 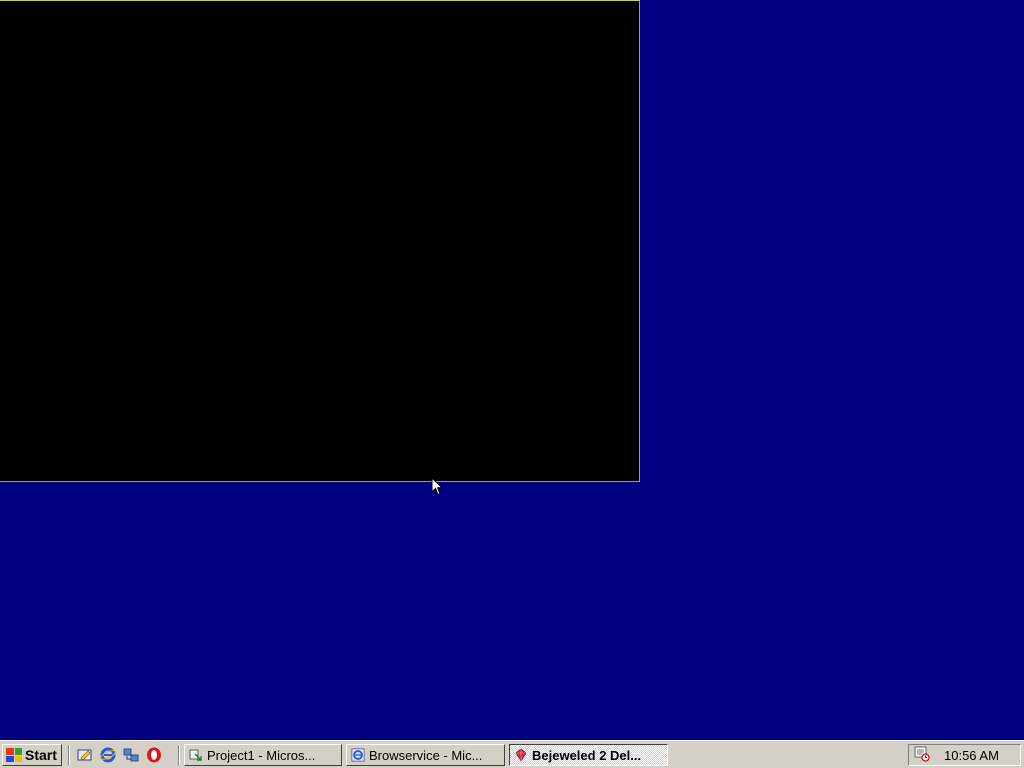 What do you see at coordinates (119, 754) in the screenshot?
I see `quick-launch-bar` at bounding box center [119, 754].